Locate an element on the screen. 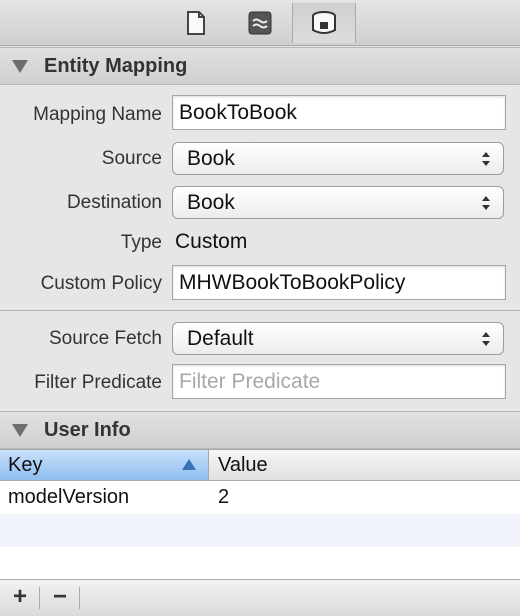 The height and width of the screenshot is (616, 520). destination-popup: Book is located at coordinates (338, 202).